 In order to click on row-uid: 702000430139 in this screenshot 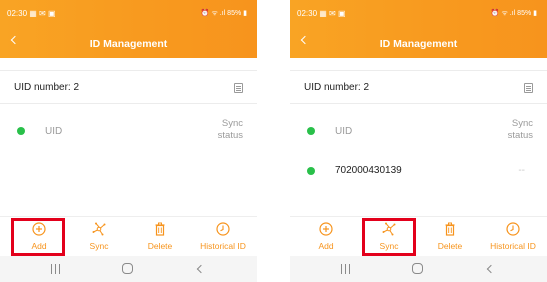, I will do `click(368, 170)`.